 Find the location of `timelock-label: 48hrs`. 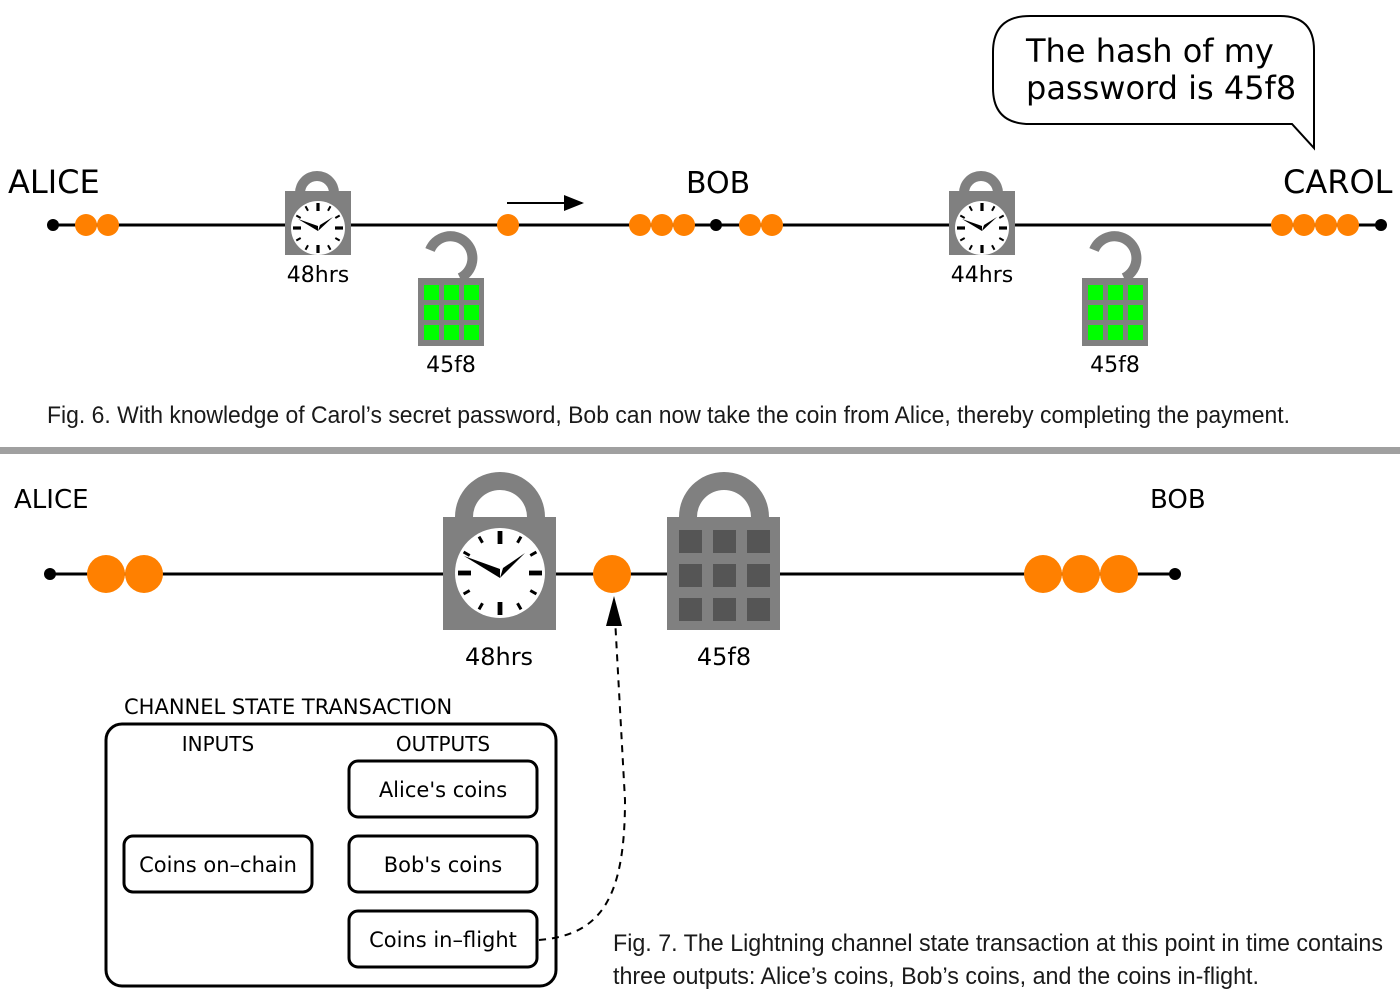

timelock-label: 48hrs is located at coordinates (499, 657).